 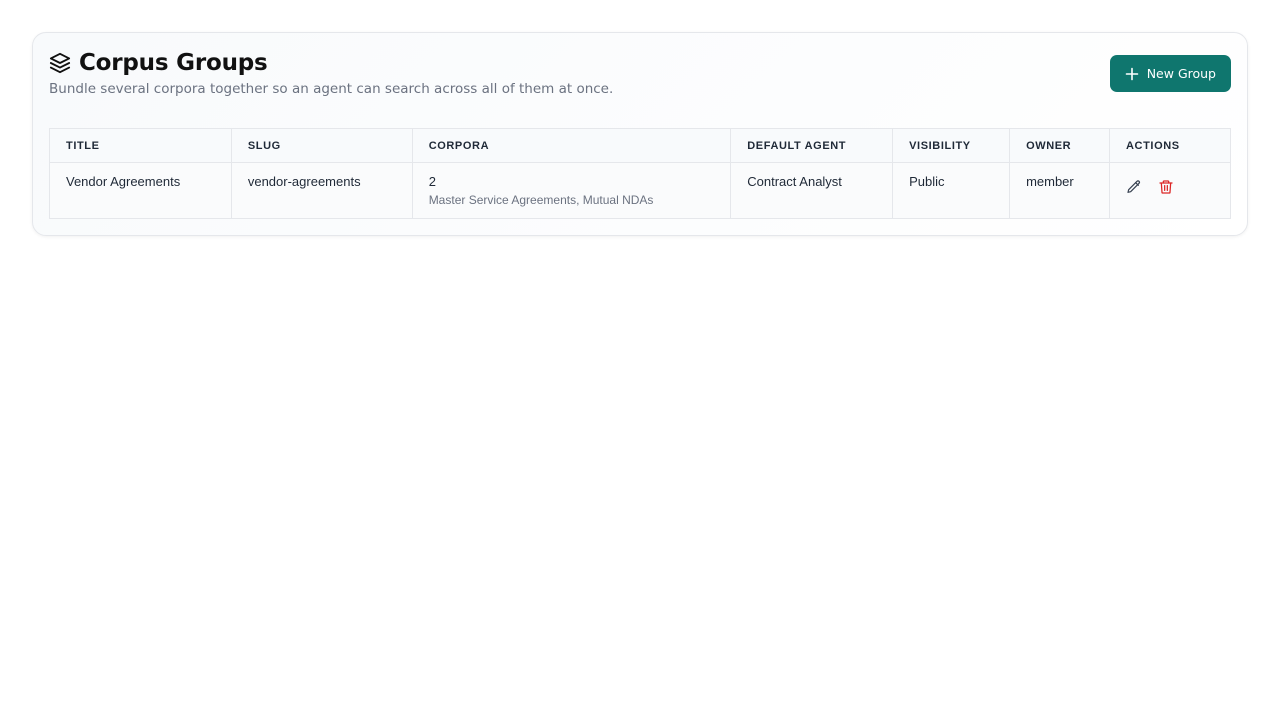 What do you see at coordinates (321, 145) in the screenshot?
I see `column-header-slug: SLUG` at bounding box center [321, 145].